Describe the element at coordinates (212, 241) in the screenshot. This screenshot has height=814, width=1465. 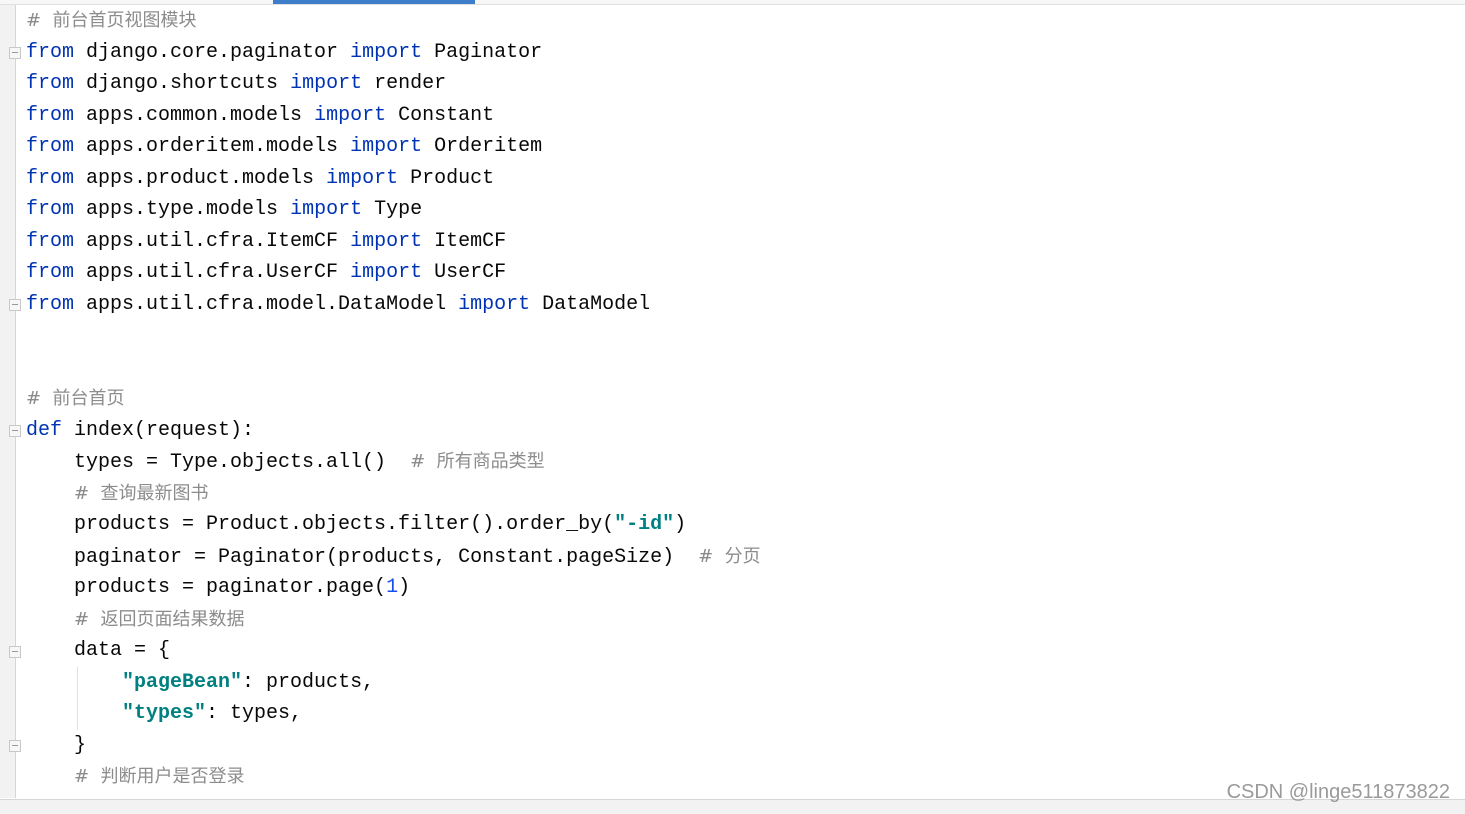
I see `code-text: apps.util.cfra.ItemCF` at that location.